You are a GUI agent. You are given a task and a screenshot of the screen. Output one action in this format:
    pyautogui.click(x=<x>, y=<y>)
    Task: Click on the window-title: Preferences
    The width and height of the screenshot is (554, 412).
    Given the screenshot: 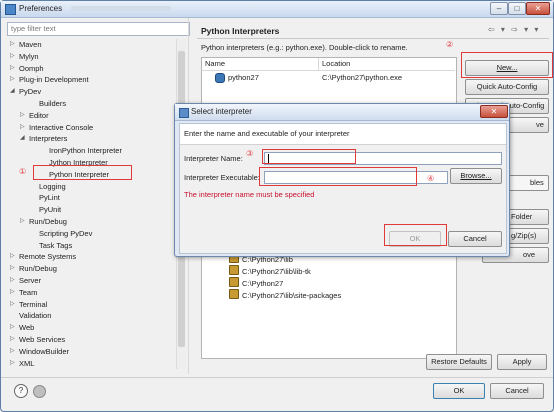 What is the action you would take?
    pyautogui.click(x=41, y=8)
    